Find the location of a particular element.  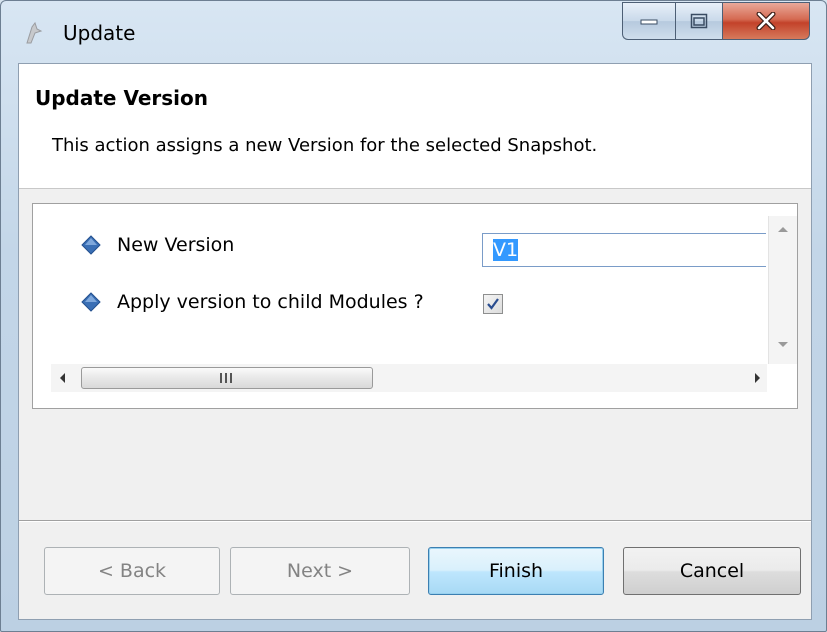

maximize-icon is located at coordinates (699, 21).